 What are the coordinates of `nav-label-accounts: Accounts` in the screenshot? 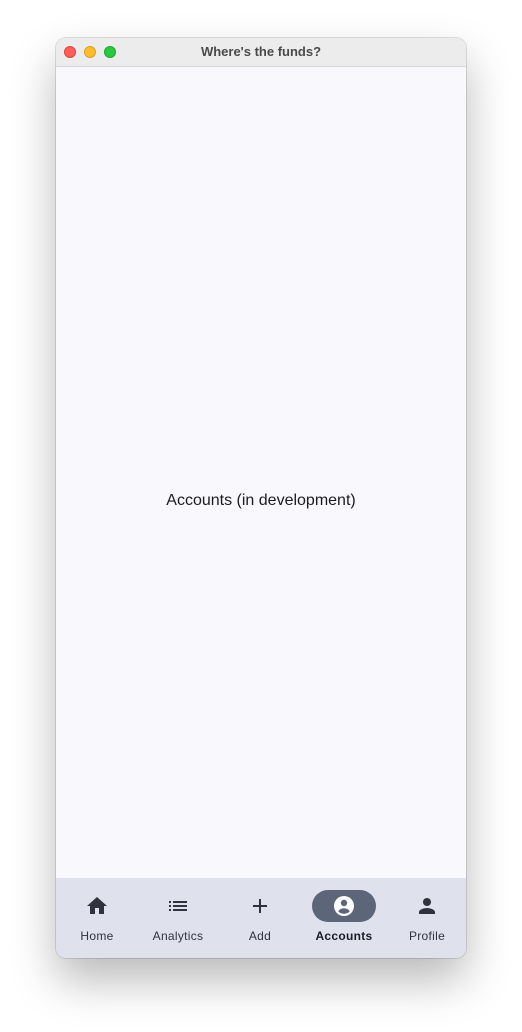 It's located at (344, 936).